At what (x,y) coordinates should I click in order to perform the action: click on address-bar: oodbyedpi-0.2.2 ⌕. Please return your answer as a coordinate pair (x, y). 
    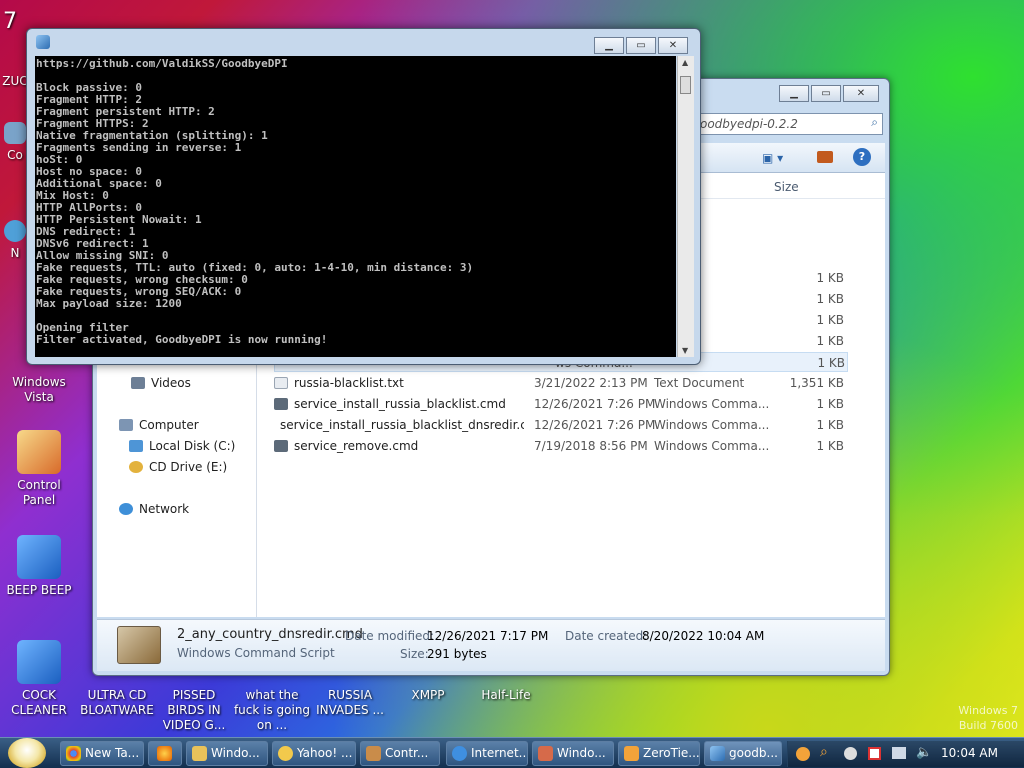
    Looking at the image, I should click on (788, 124).